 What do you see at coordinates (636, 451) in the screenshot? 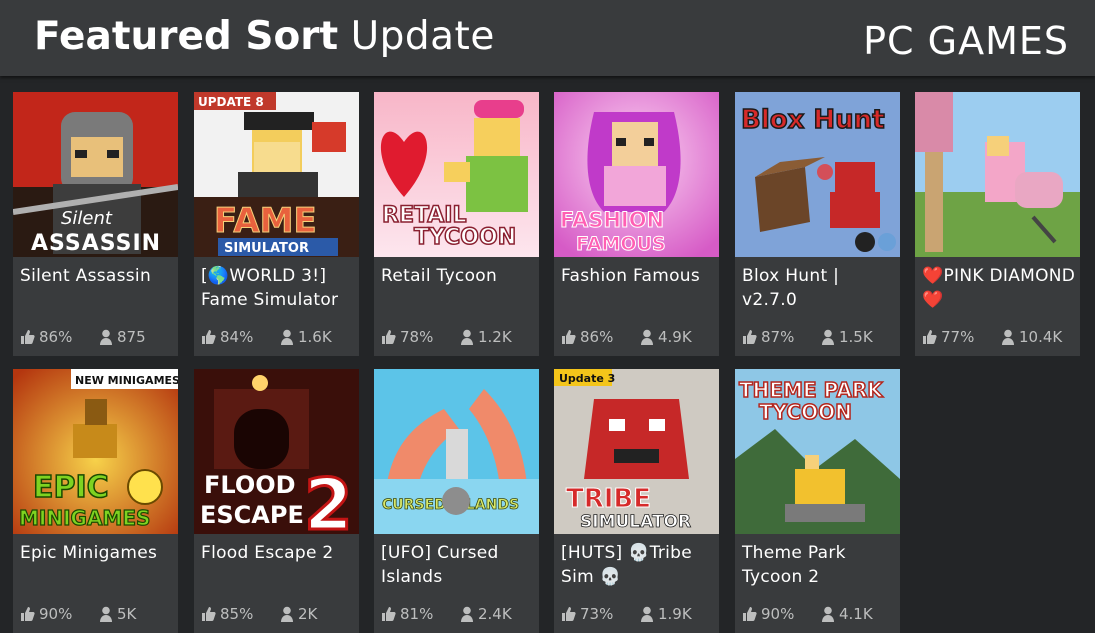
I see `tribe-sim-thumbnail: Update 3 TRIBE SIMULATOR` at bounding box center [636, 451].